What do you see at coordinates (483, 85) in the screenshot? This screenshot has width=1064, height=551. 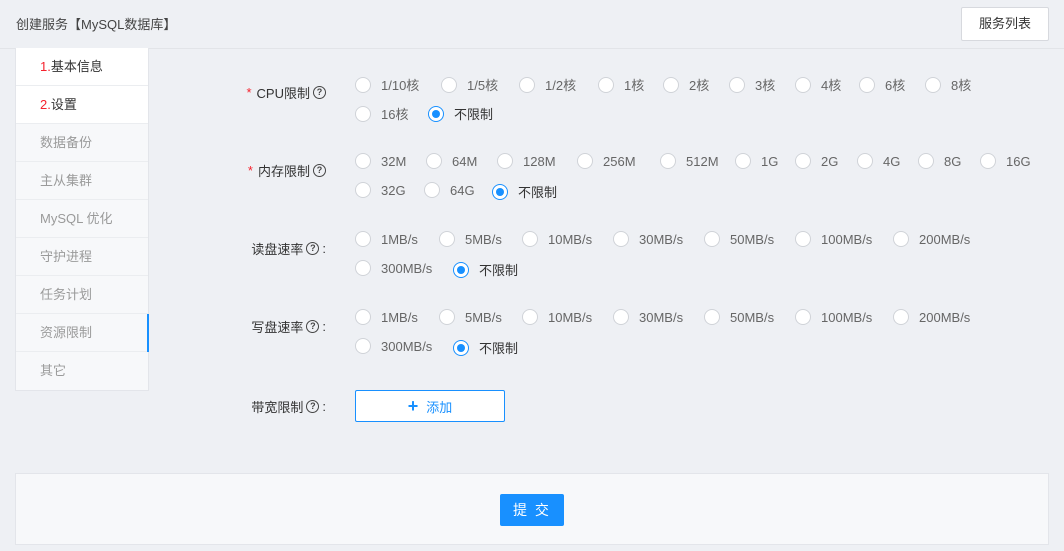 I see `radio-label: 1/5核` at bounding box center [483, 85].